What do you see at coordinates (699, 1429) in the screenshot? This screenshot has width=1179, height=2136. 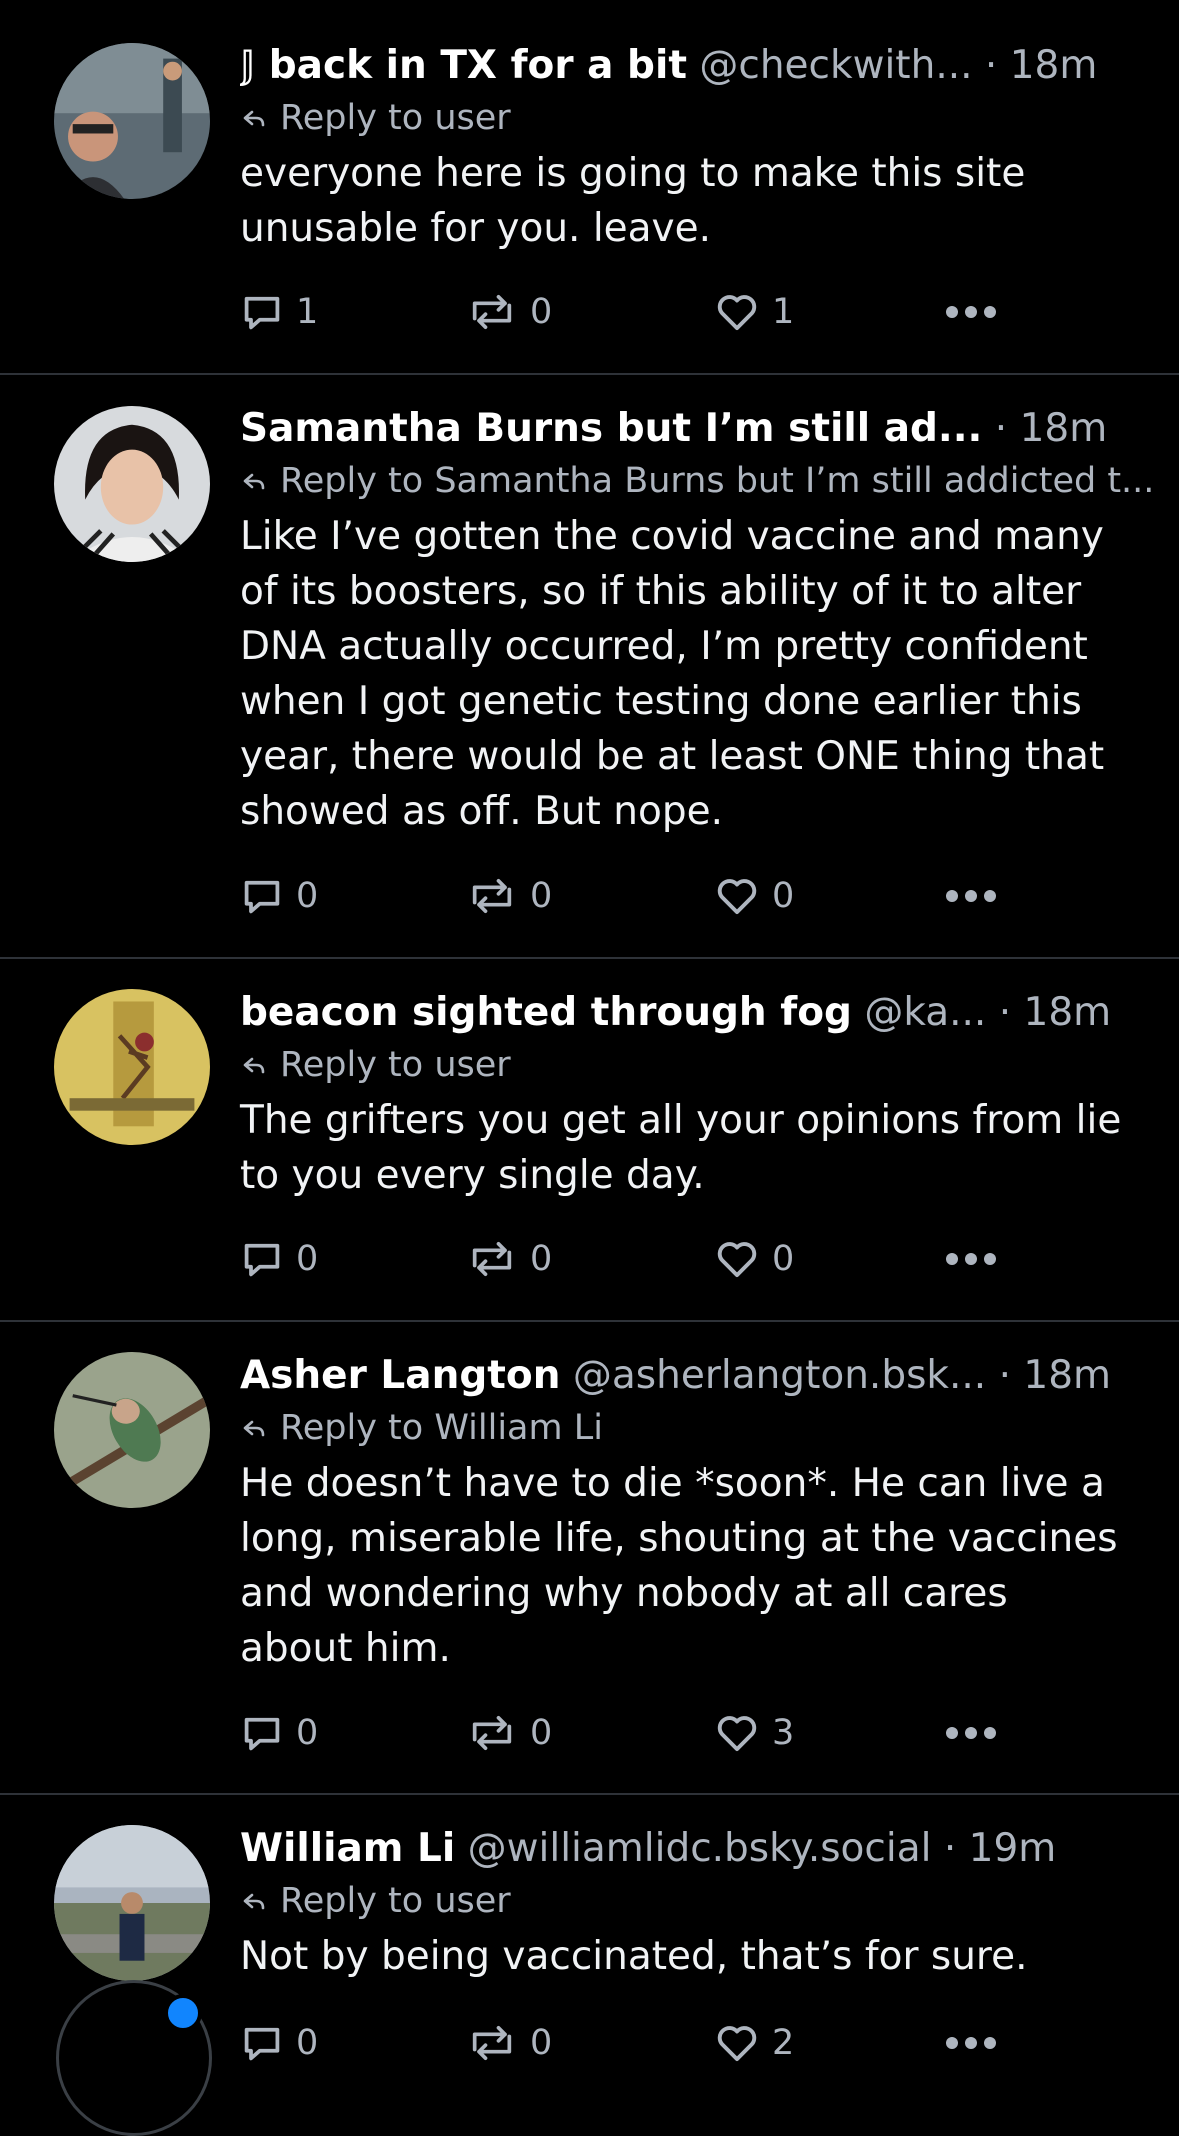 I see `reply-context: Reply to William Li` at bounding box center [699, 1429].